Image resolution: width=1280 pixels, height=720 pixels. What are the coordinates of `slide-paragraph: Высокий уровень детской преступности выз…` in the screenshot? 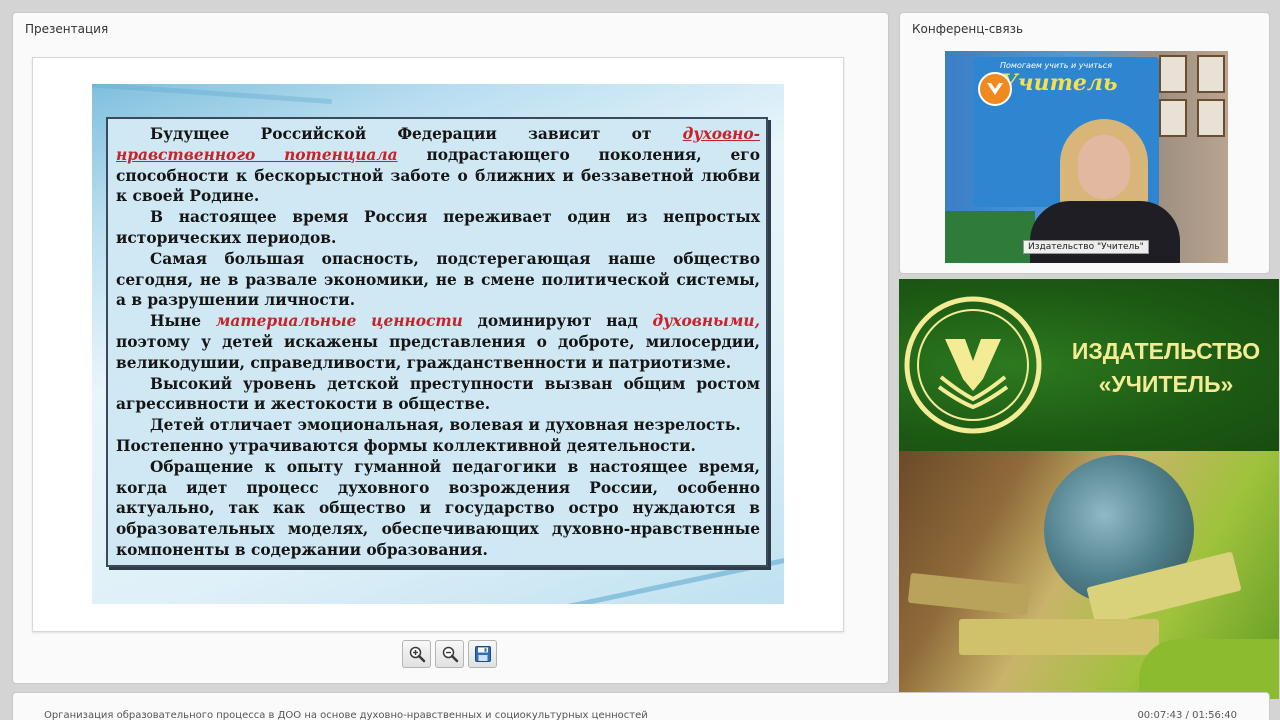 It's located at (438, 394).